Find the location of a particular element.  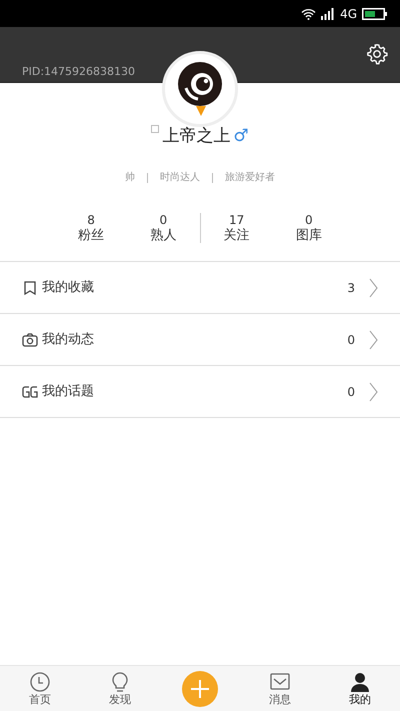

stat-value: 17 is located at coordinates (236, 220).